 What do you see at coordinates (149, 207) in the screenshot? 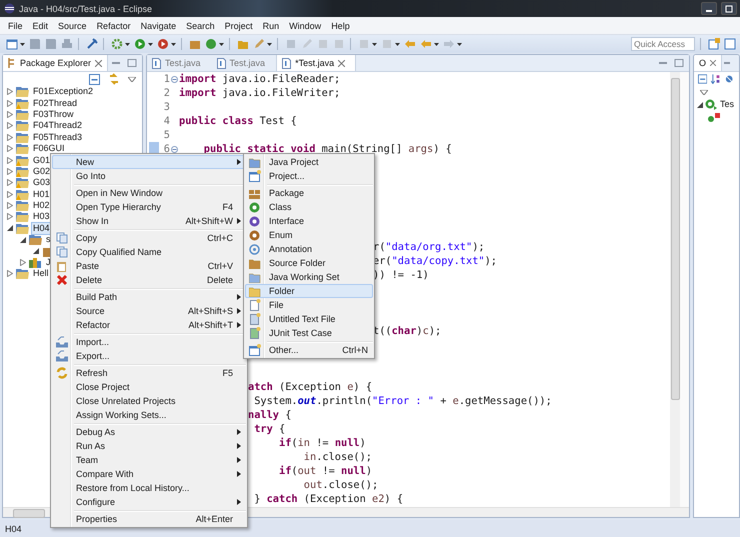
I see `menu-item: Open Type Hierarchy F4` at bounding box center [149, 207].